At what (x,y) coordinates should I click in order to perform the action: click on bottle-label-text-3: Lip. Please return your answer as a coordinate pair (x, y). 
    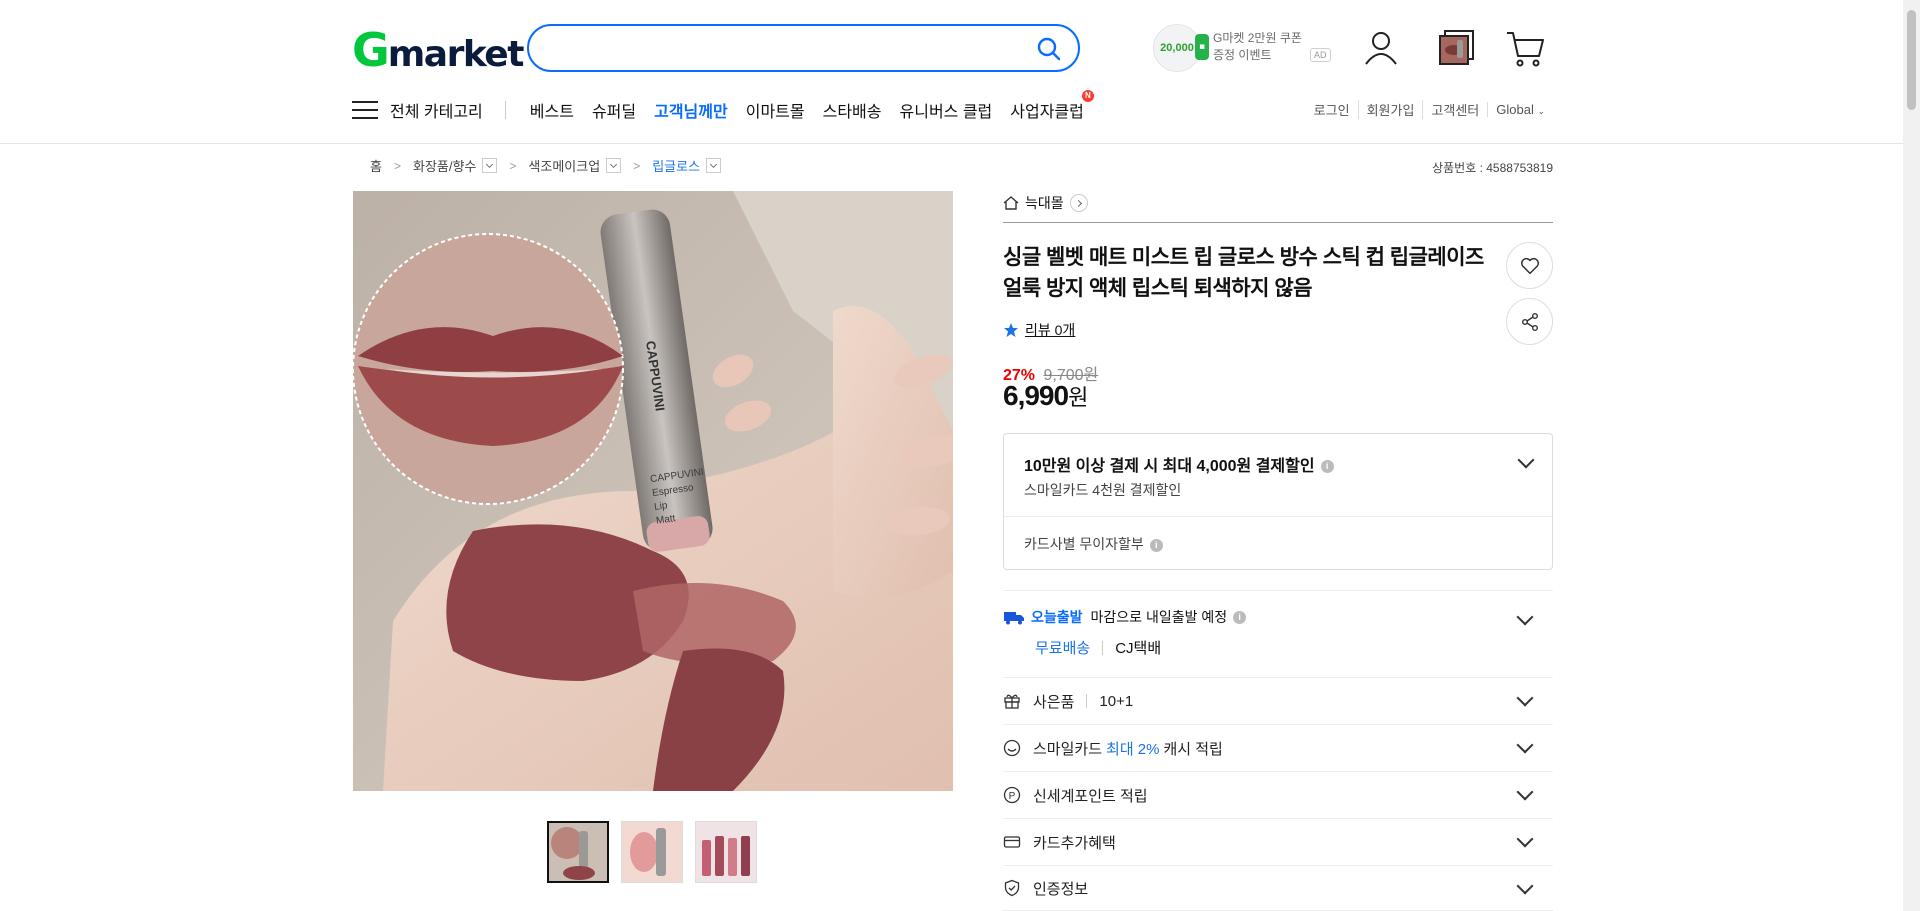
    Looking at the image, I should click on (660, 506).